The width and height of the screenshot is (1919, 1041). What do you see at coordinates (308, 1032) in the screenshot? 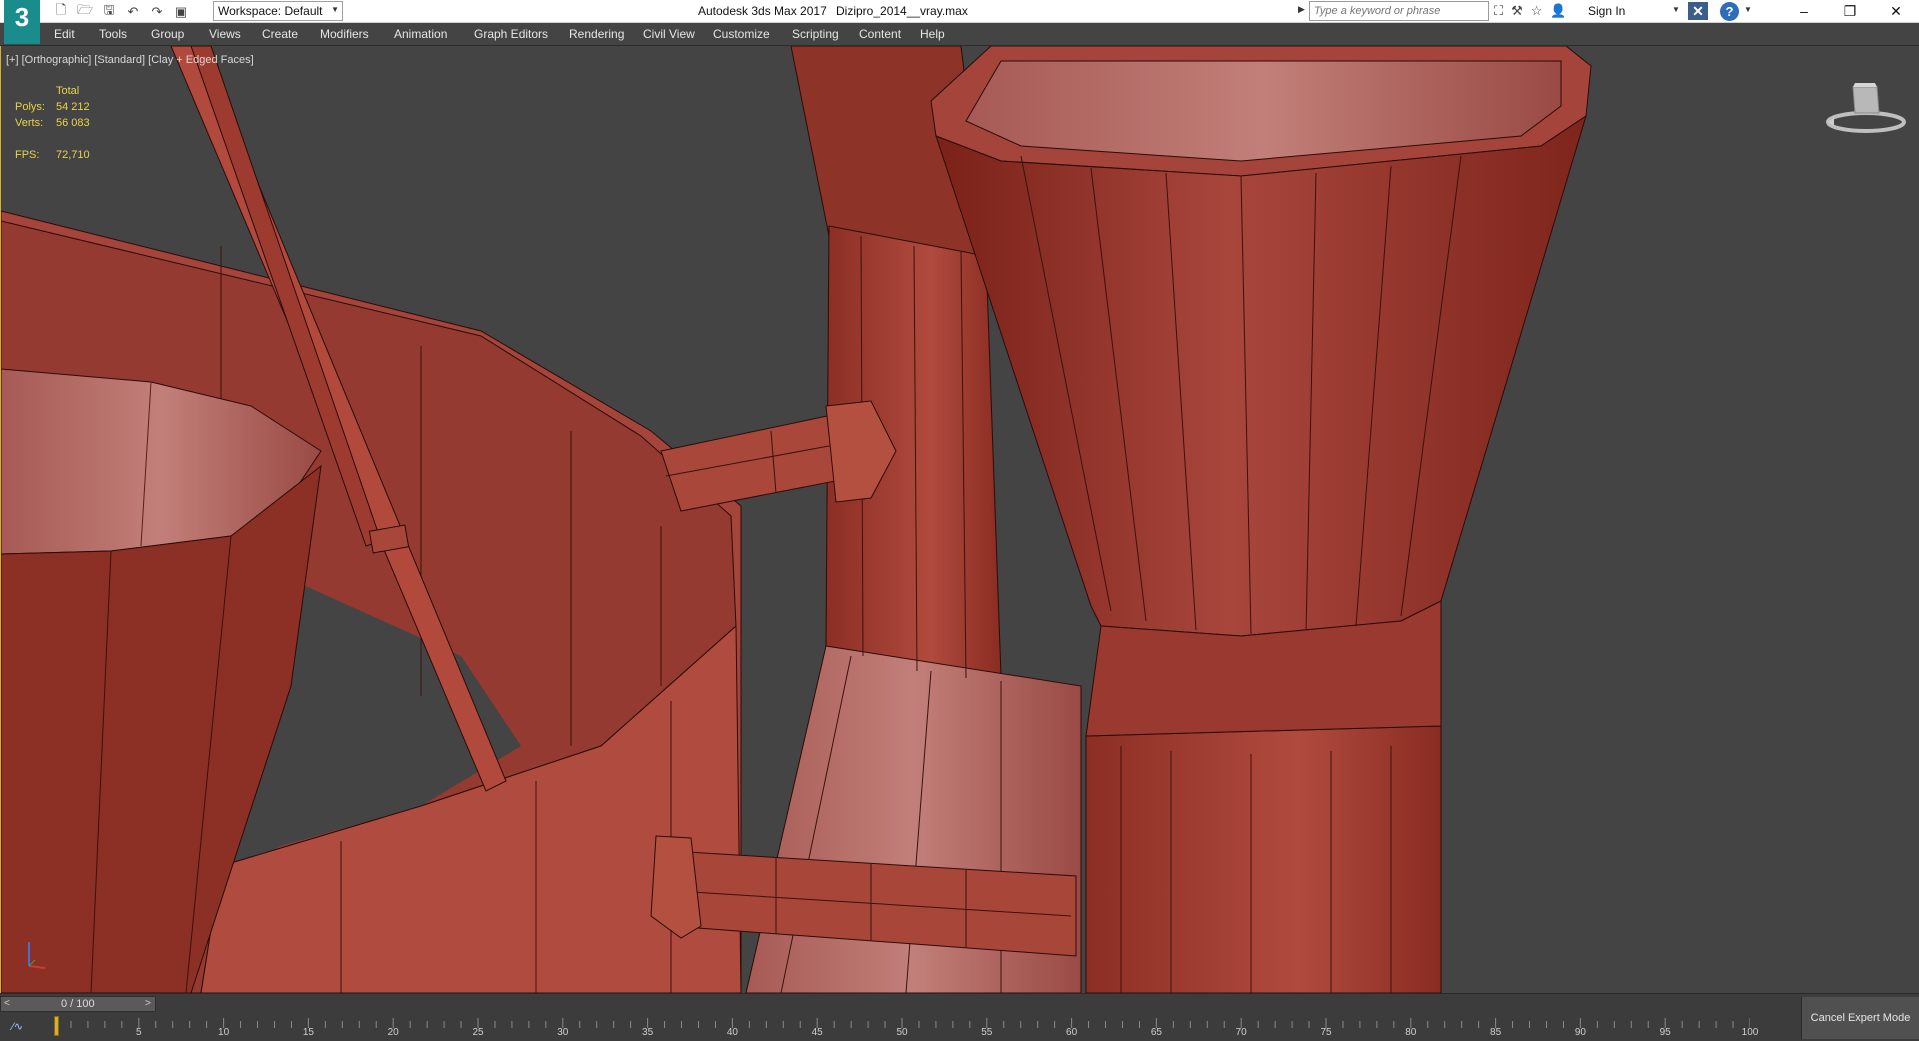
I see `timeline-tick-label: 15` at bounding box center [308, 1032].